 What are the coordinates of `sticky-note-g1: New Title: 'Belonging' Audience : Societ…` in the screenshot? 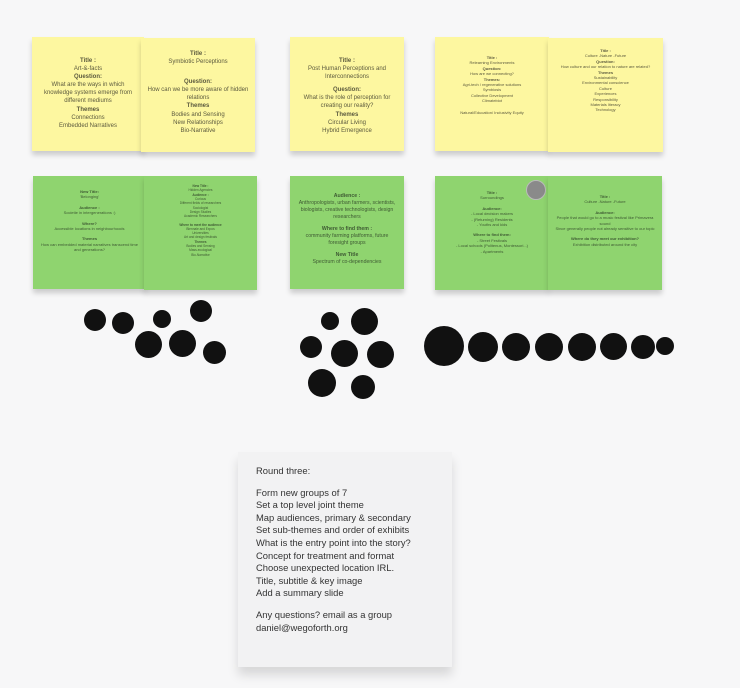 It's located at (89, 232).